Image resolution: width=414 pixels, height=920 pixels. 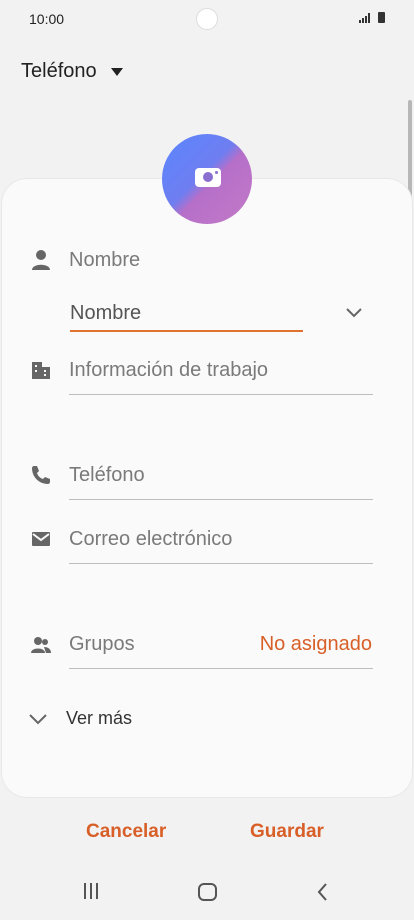 I want to click on home-icon, so click(x=208, y=892).